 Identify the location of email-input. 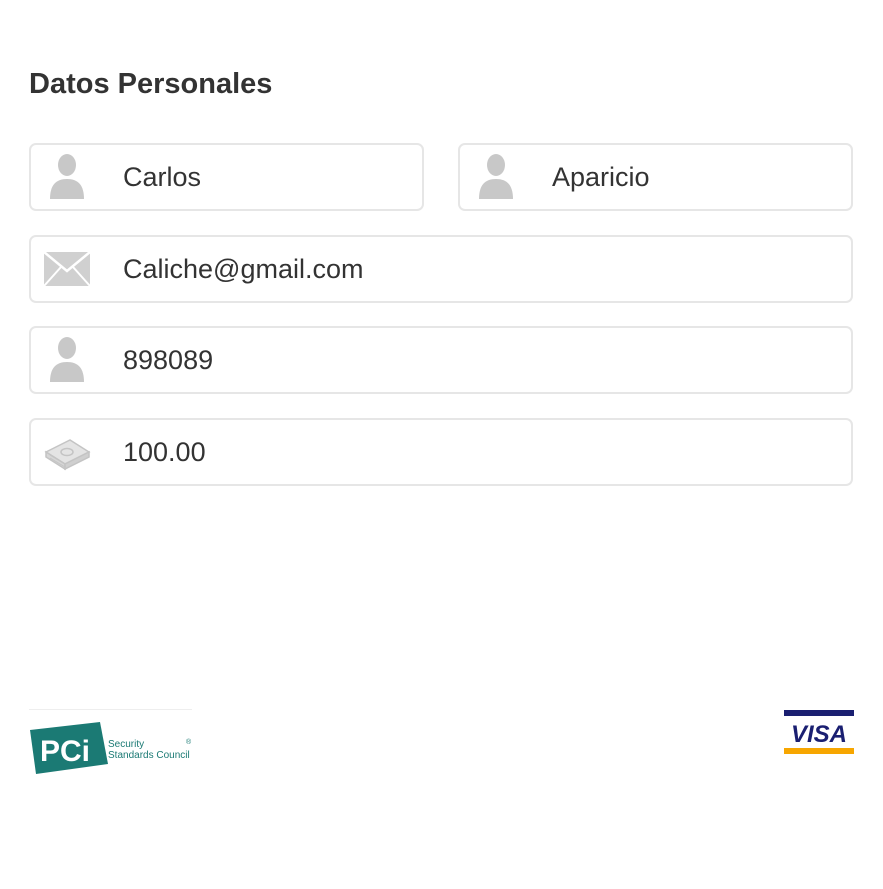
(481, 269).